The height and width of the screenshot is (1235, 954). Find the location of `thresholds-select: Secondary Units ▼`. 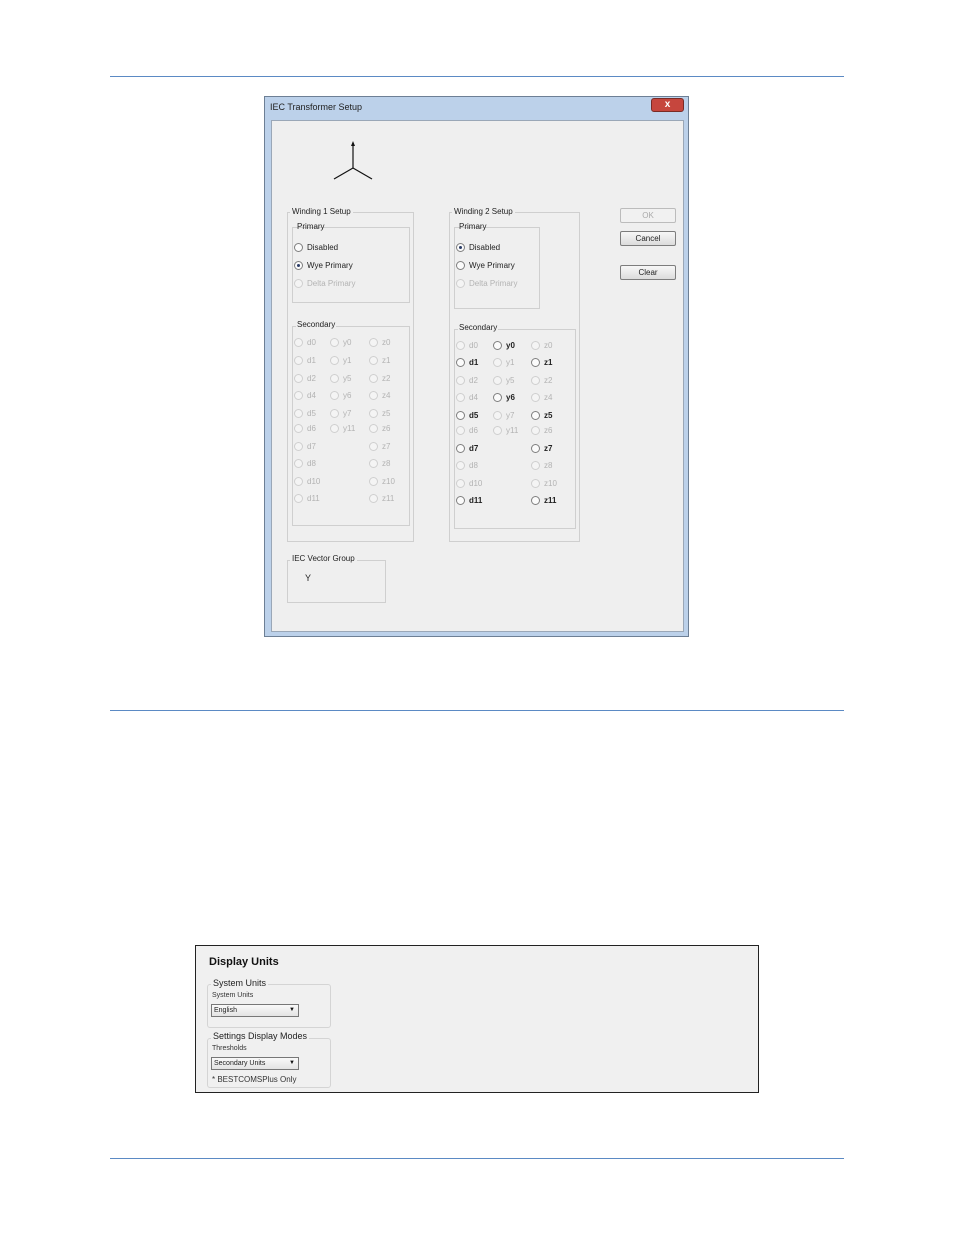

thresholds-select: Secondary Units ▼ is located at coordinates (255, 1063).